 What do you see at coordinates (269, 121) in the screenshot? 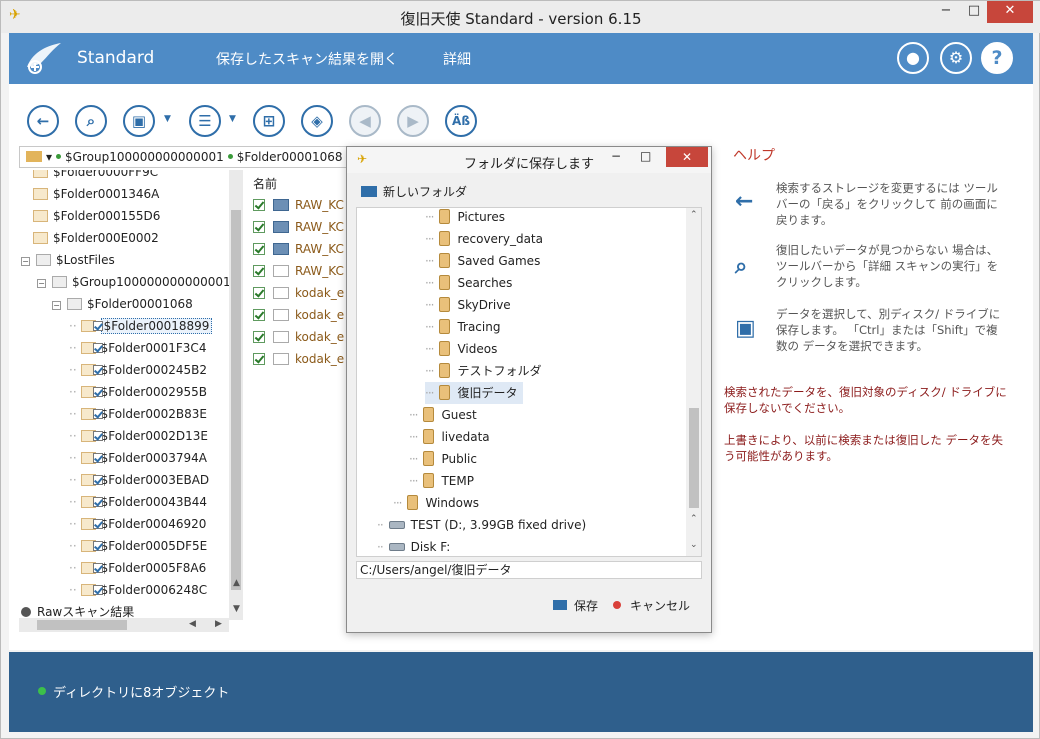
I see `grid-view-button: ⊞` at bounding box center [269, 121].